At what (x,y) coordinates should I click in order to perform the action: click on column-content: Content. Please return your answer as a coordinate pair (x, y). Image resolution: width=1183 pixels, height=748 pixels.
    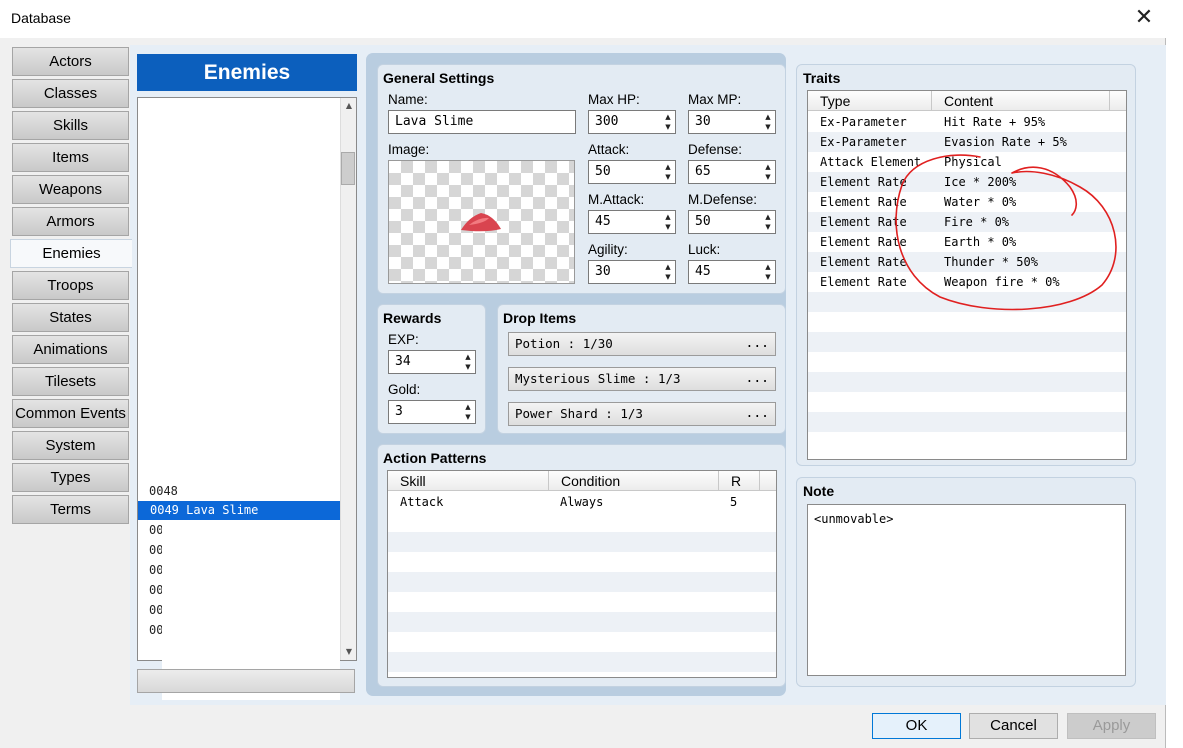
    Looking at the image, I should click on (1021, 101).